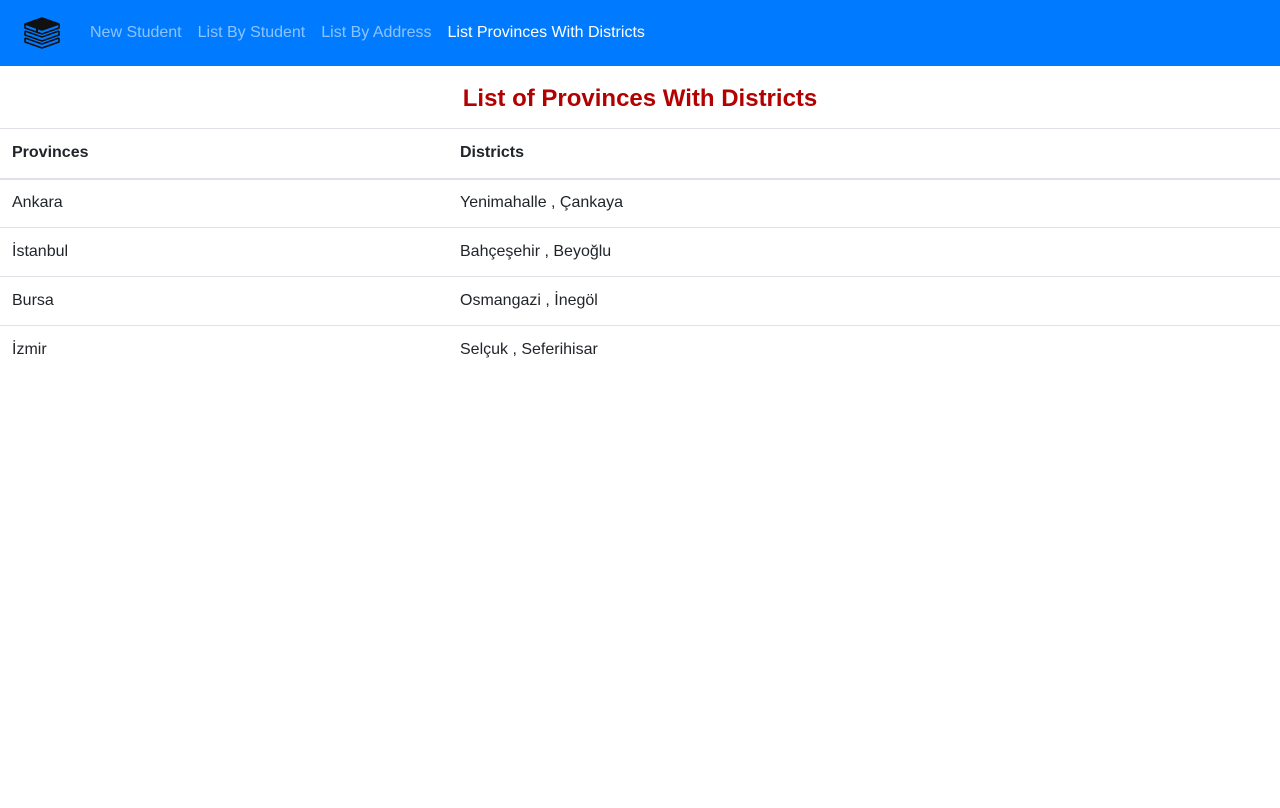  What do you see at coordinates (640, 98) in the screenshot?
I see `page-title: List of Provinces With Districts` at bounding box center [640, 98].